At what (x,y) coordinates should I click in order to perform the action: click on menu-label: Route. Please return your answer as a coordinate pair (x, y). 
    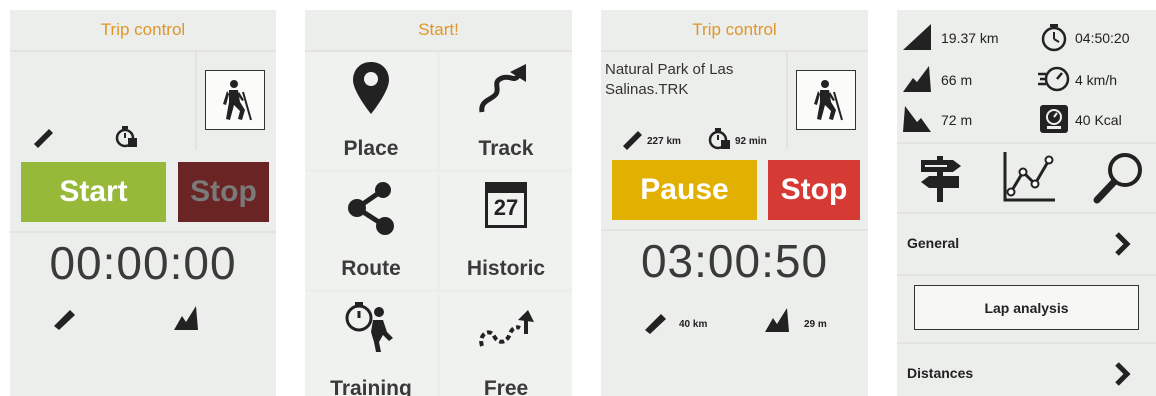
    Looking at the image, I should click on (371, 268).